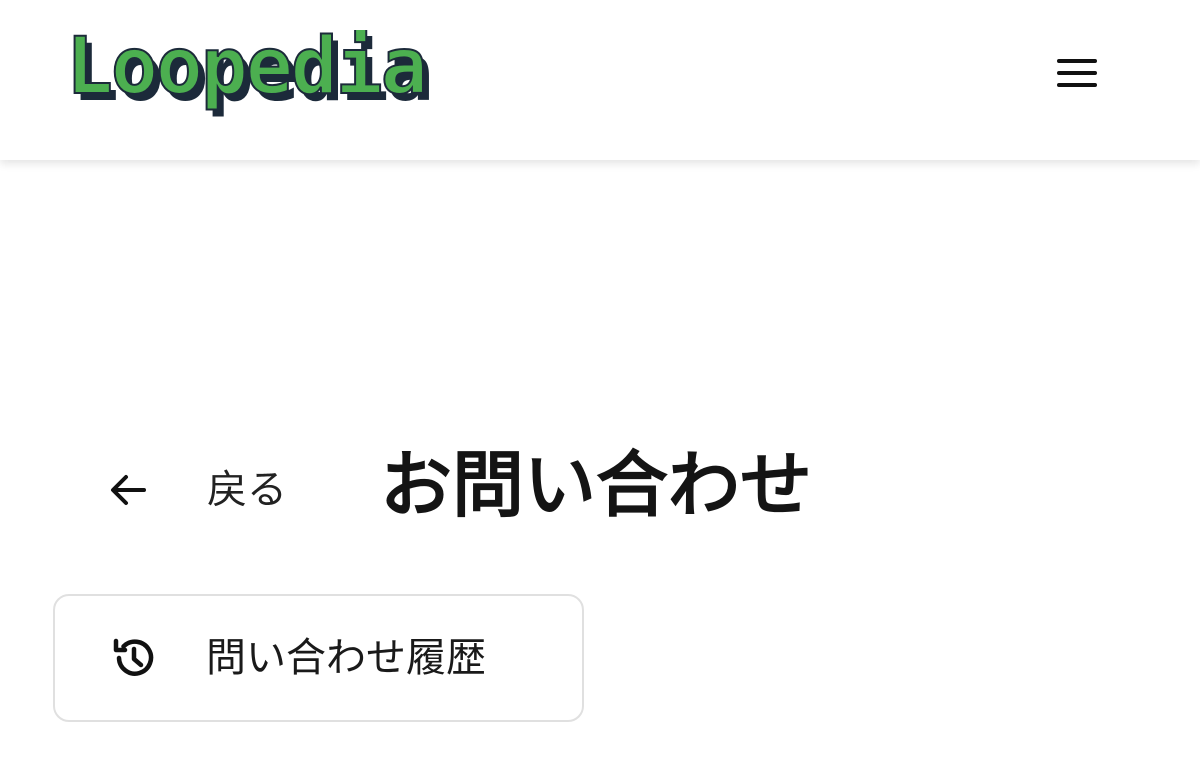  What do you see at coordinates (128, 490) in the screenshot?
I see `arrow-left-icon` at bounding box center [128, 490].